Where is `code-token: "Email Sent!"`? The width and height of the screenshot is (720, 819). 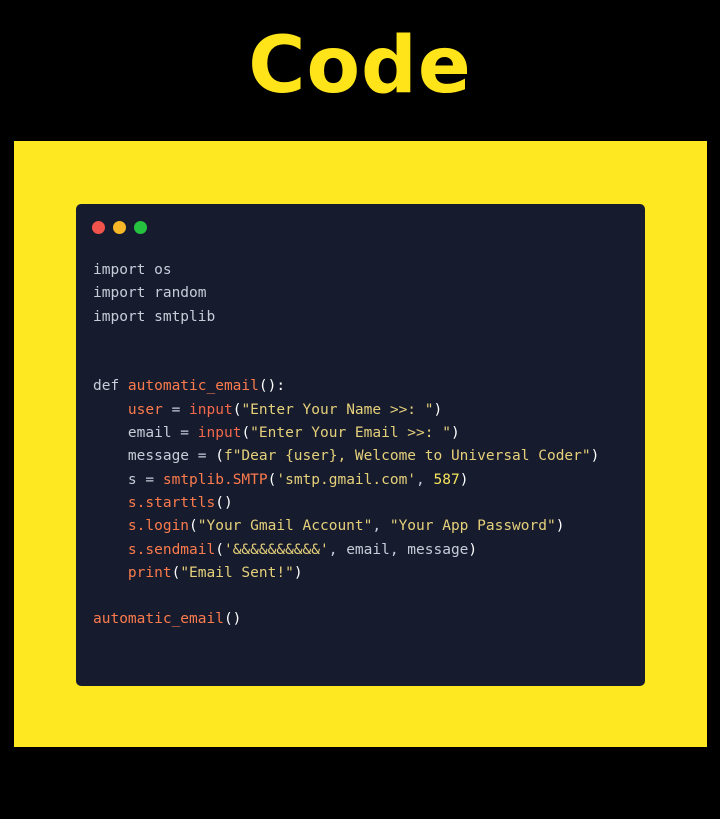 code-token: "Email Sent!" is located at coordinates (237, 572).